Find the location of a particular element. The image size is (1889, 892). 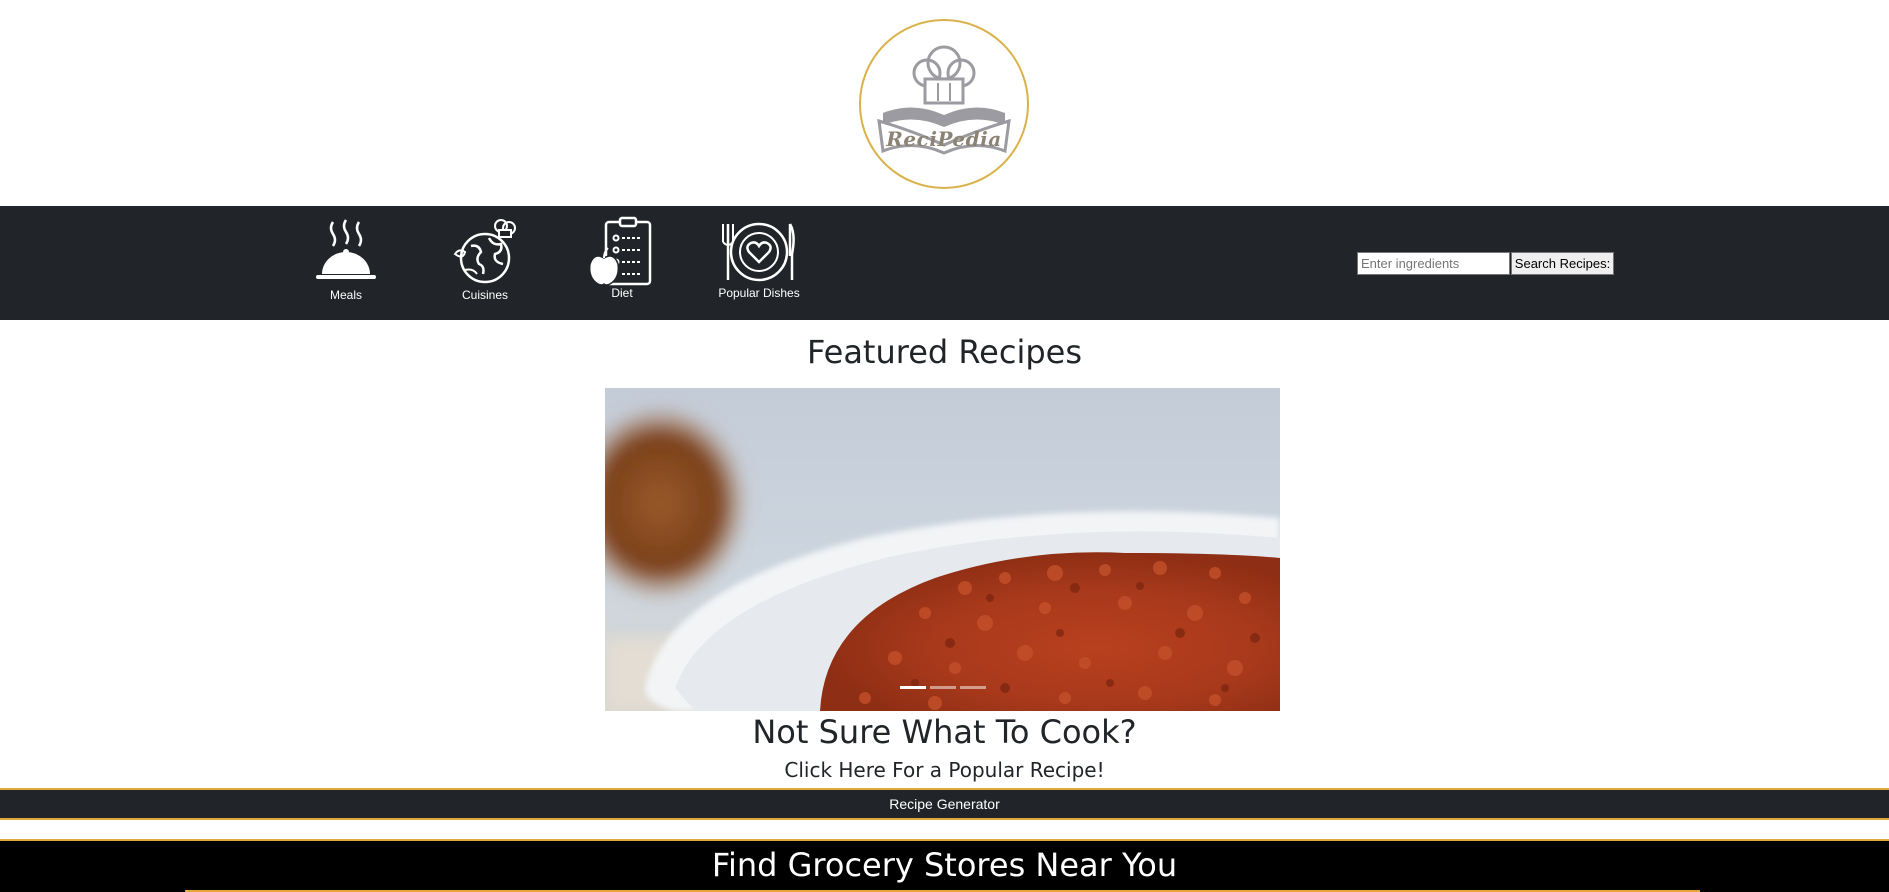

featured-recipes-heading: Featured Recipes is located at coordinates (944, 352).